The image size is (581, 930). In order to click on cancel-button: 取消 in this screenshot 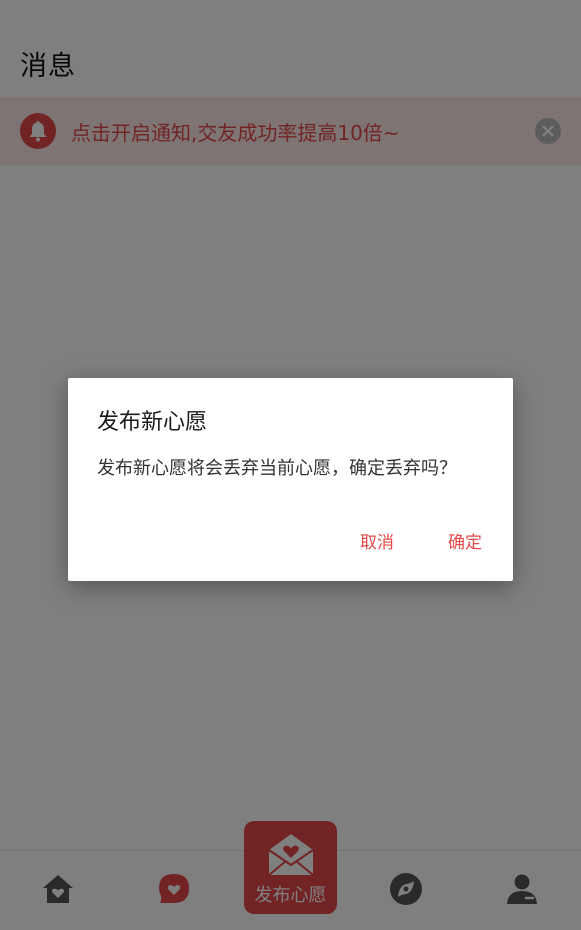, I will do `click(377, 540)`.